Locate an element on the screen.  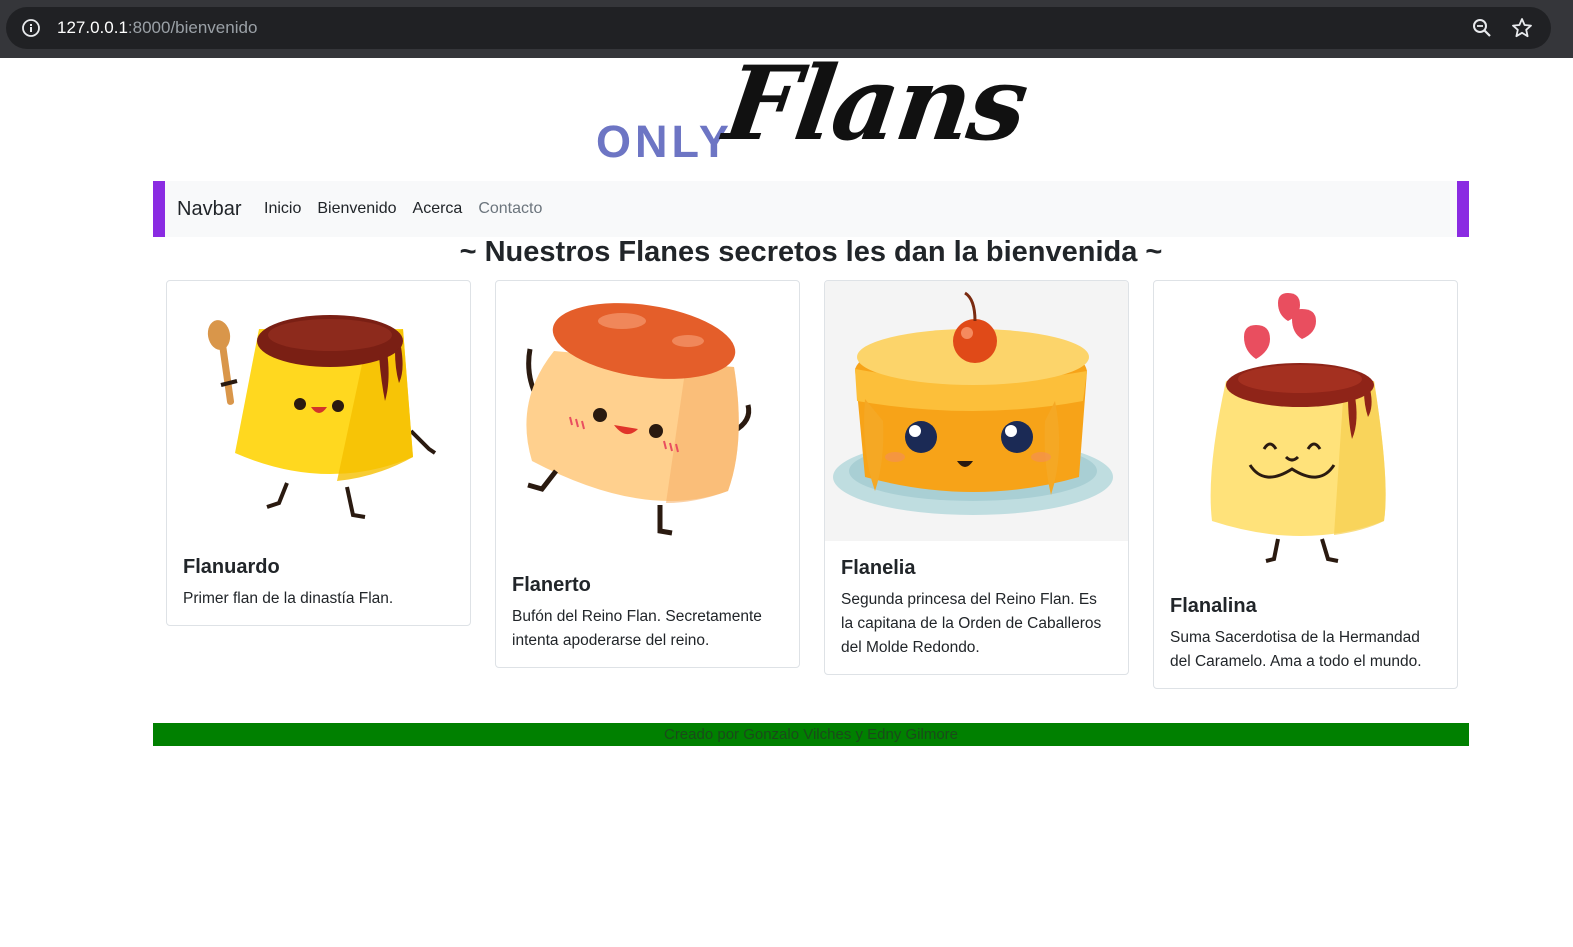
nav-link-contacto: Contacto is located at coordinates (510, 209).